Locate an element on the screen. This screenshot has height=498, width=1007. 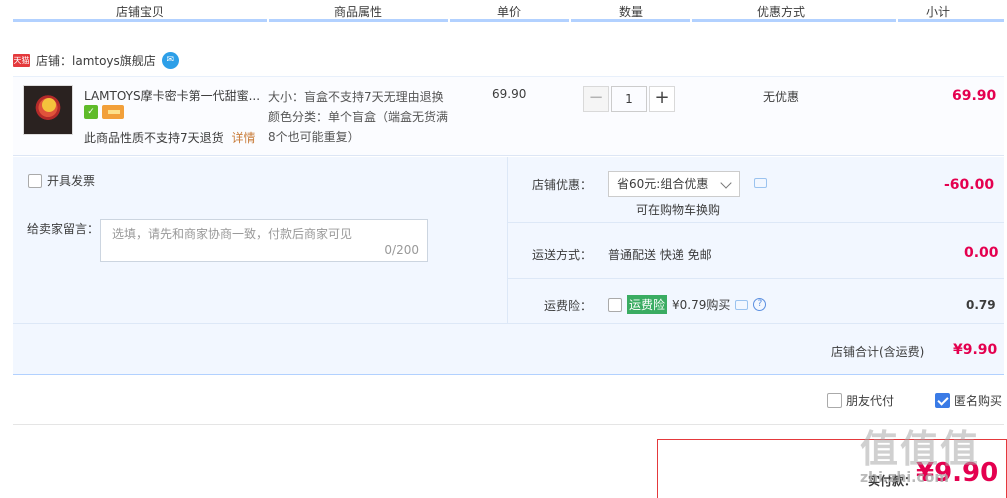
friend-pay-option: 朋友代付 is located at coordinates (860, 400).